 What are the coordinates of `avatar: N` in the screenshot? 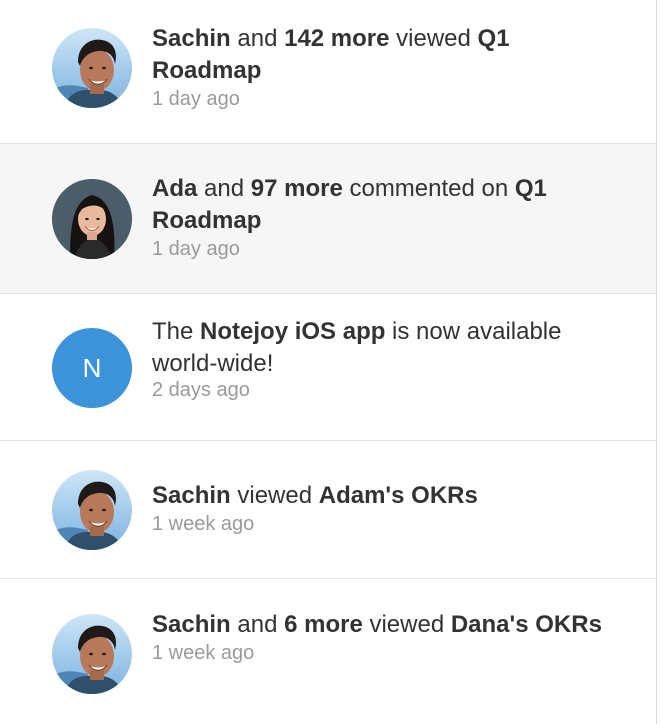 It's located at (92, 368).